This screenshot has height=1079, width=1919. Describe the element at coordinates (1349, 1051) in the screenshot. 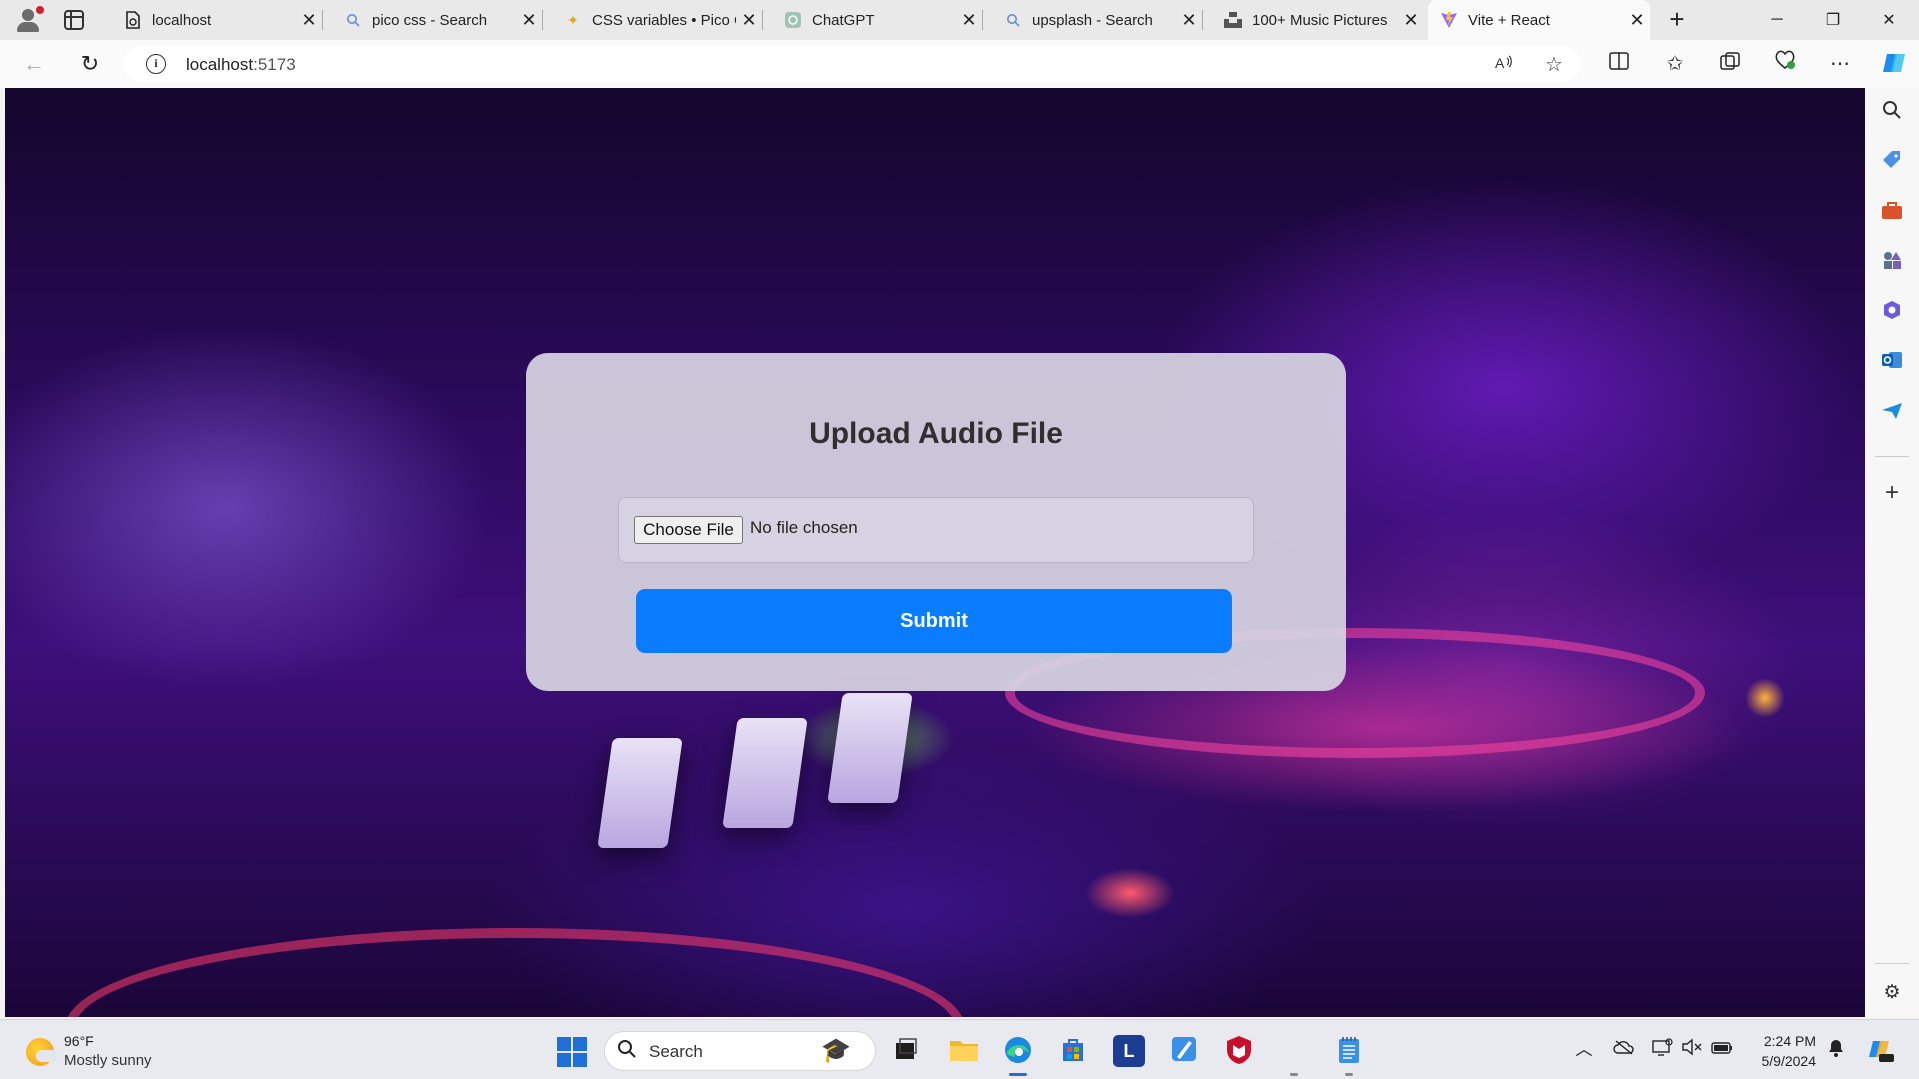

I see `notepad-icon` at that location.